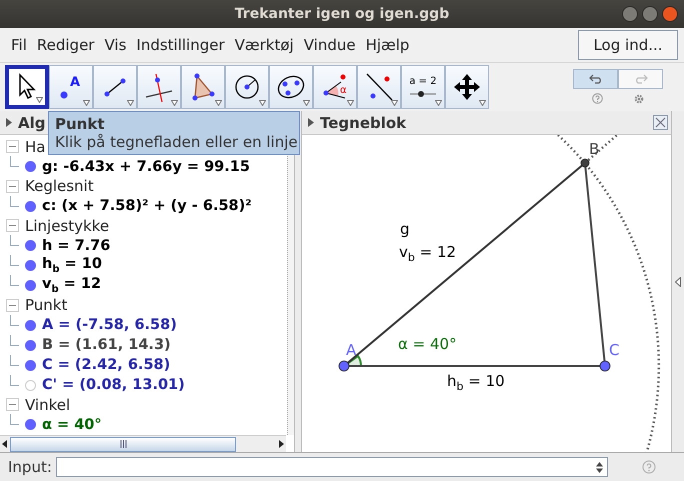  I want to click on undo-icon, so click(595, 79).